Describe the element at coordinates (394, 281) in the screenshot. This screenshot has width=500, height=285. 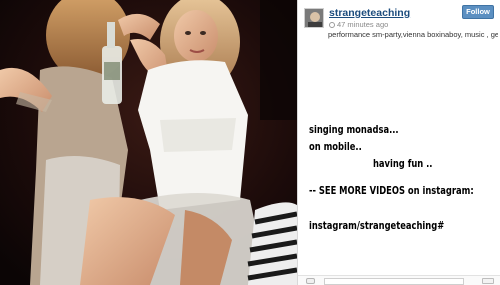
I see `comment-input` at that location.